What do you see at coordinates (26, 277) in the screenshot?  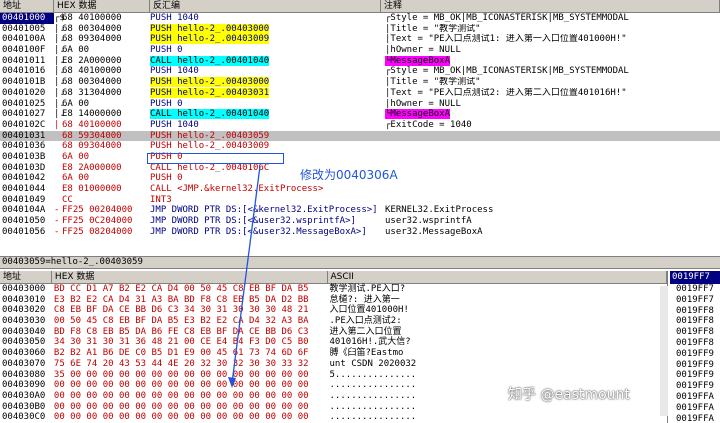 I see `dump-col-address-header: 地址` at bounding box center [26, 277].